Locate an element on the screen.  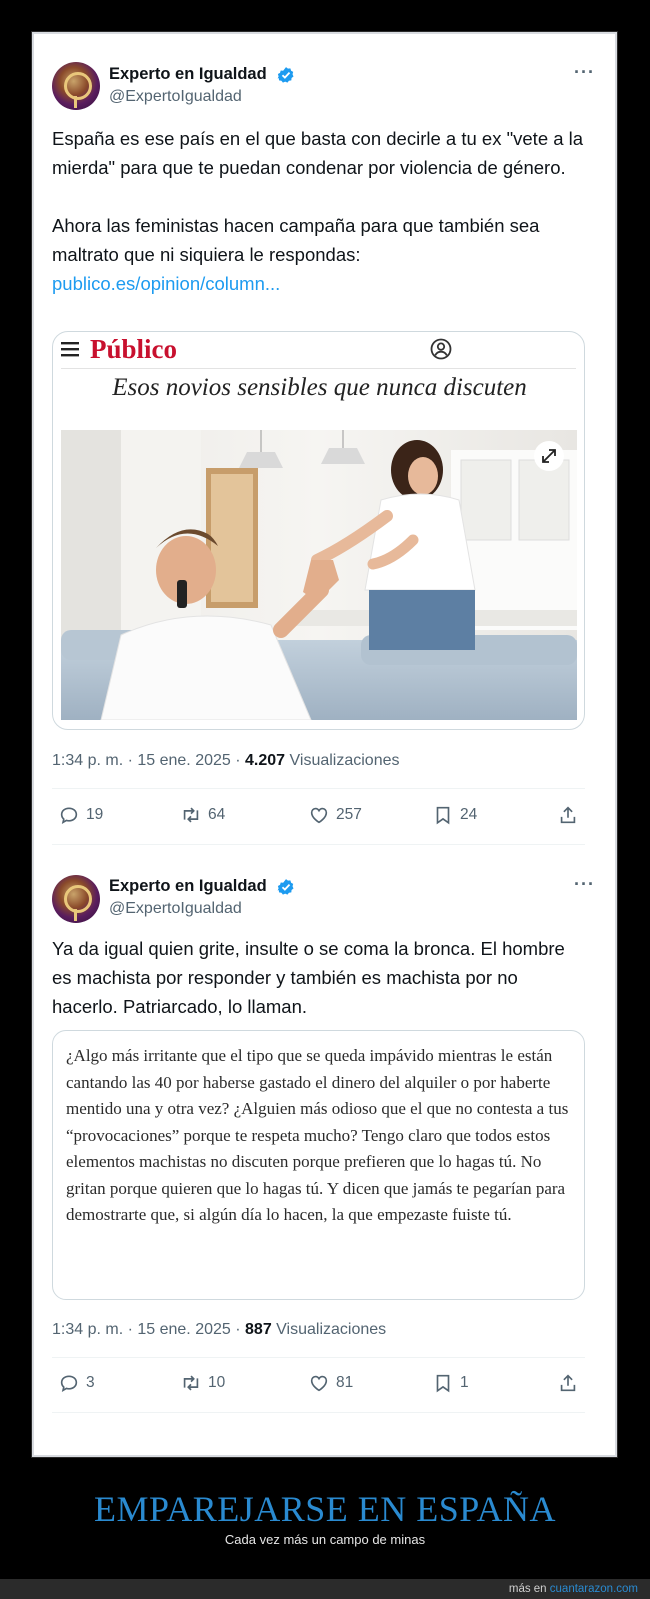
meme-title: EMPAREJARSE EN ESPAÑA is located at coordinates (325, 1509).